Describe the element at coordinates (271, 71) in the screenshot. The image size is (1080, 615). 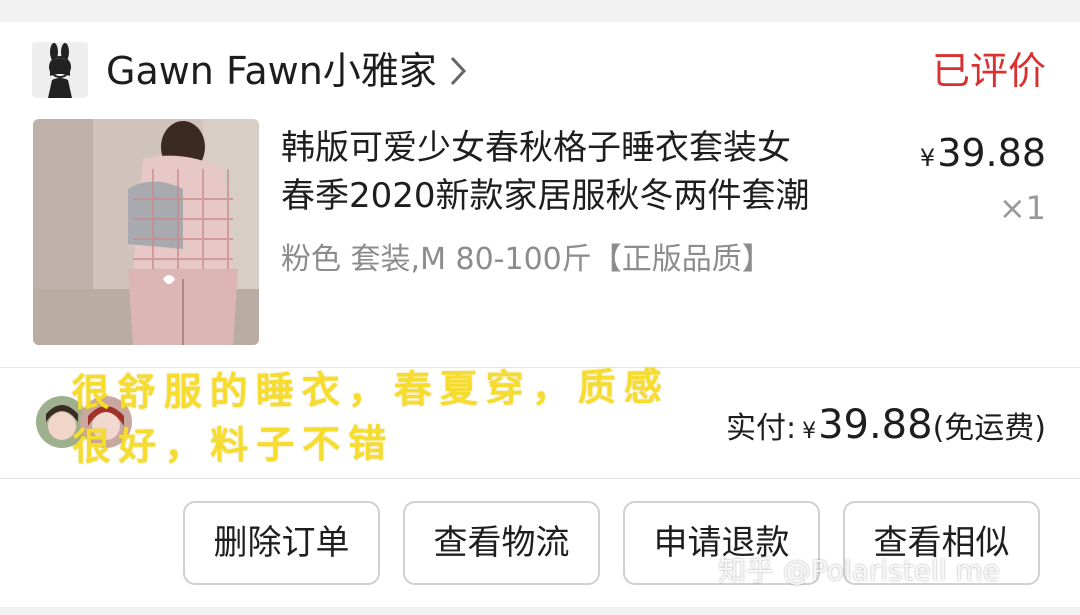
I see `shop-name: Gawn Fawn小雅家` at that location.